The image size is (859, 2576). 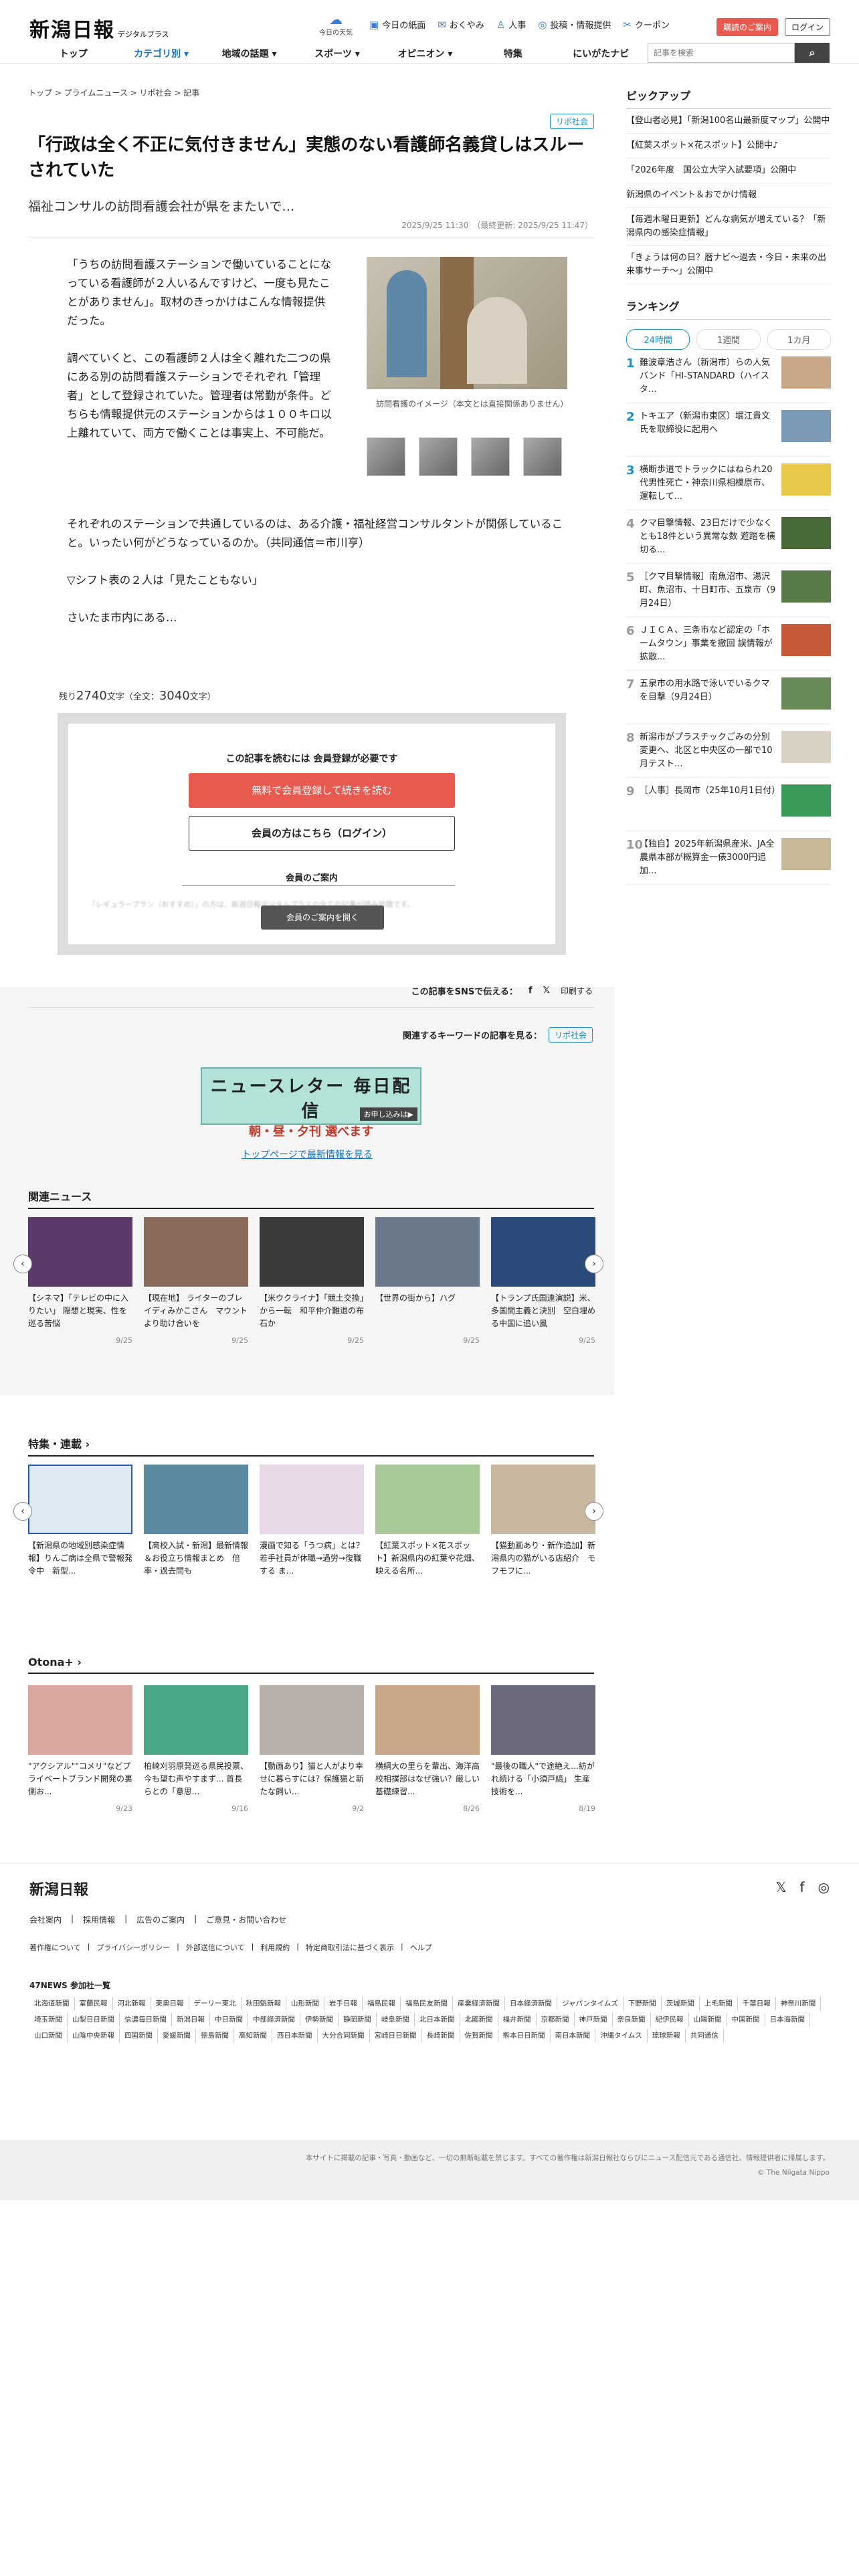 I want to click on nav-opinion: オピニオン ▾, so click(x=425, y=54).